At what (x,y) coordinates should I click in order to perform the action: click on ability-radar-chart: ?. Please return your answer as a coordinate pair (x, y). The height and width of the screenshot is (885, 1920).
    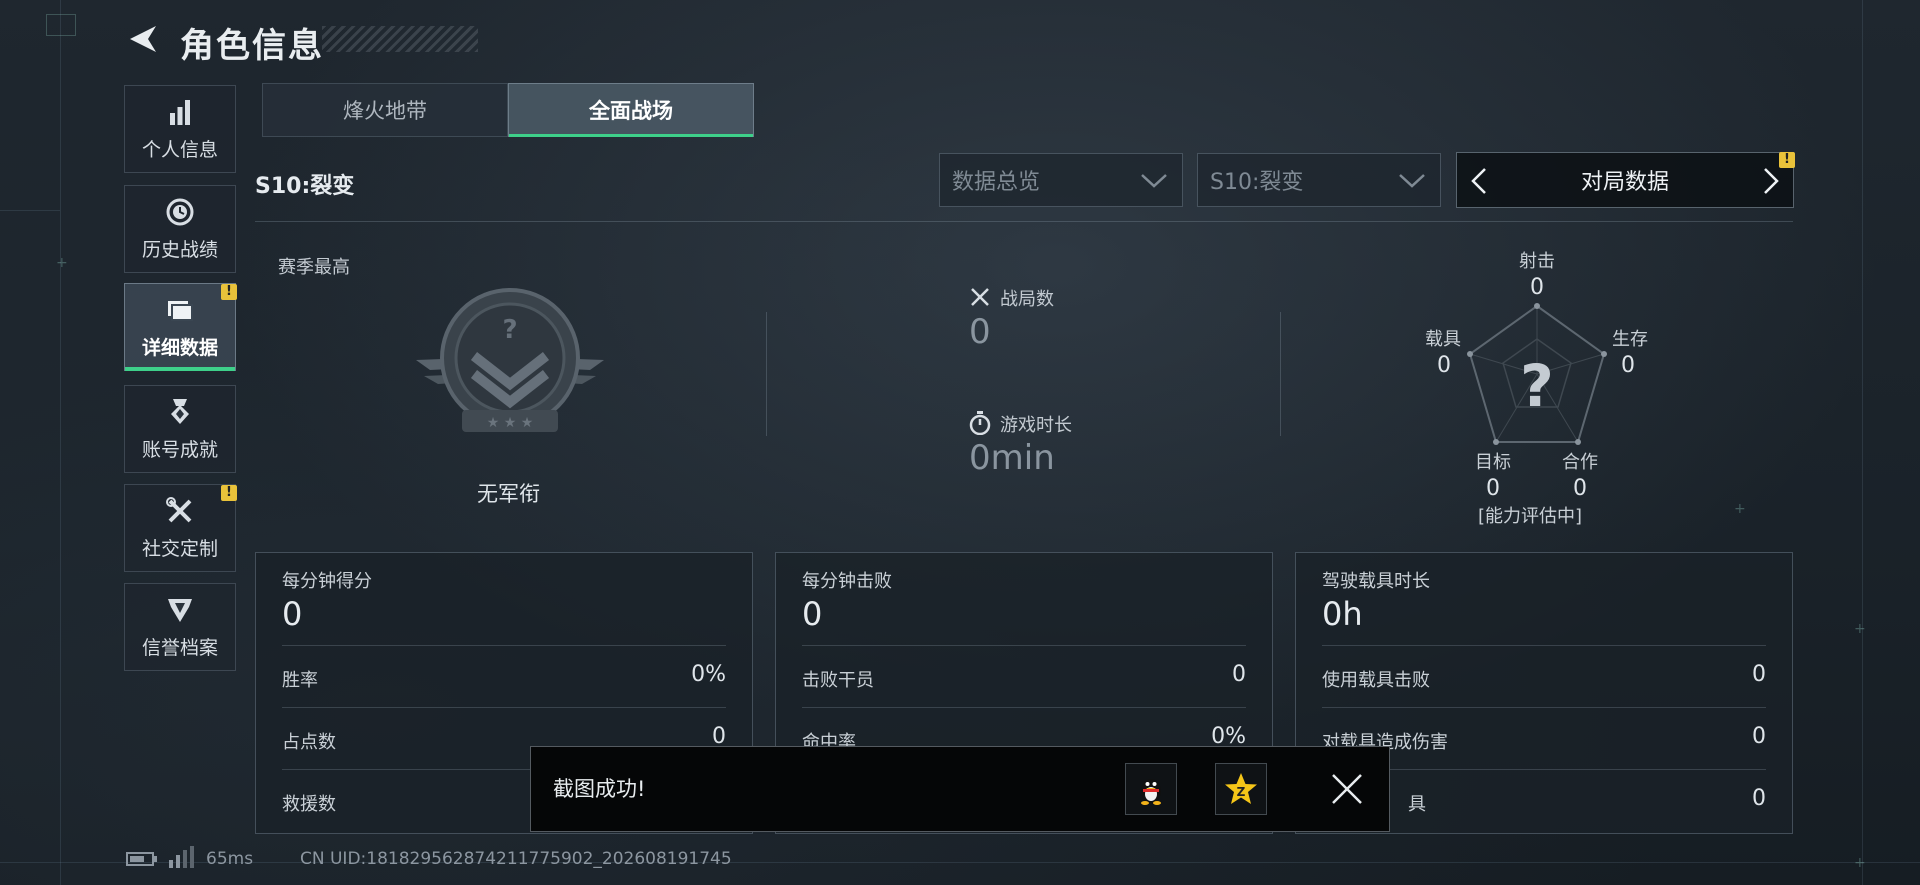
    Looking at the image, I should click on (1537, 374).